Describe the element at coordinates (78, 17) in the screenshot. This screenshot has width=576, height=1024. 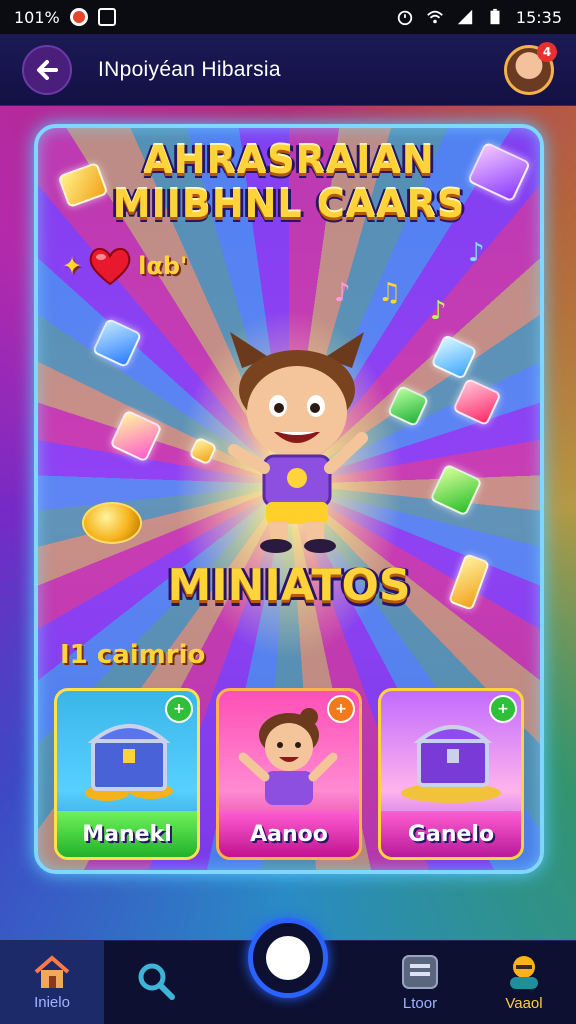
I see `record-icon` at that location.